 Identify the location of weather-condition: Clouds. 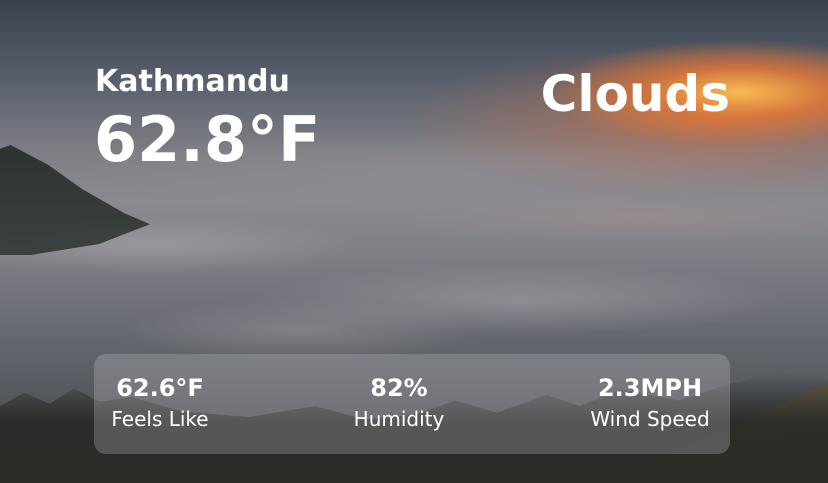
(635, 94).